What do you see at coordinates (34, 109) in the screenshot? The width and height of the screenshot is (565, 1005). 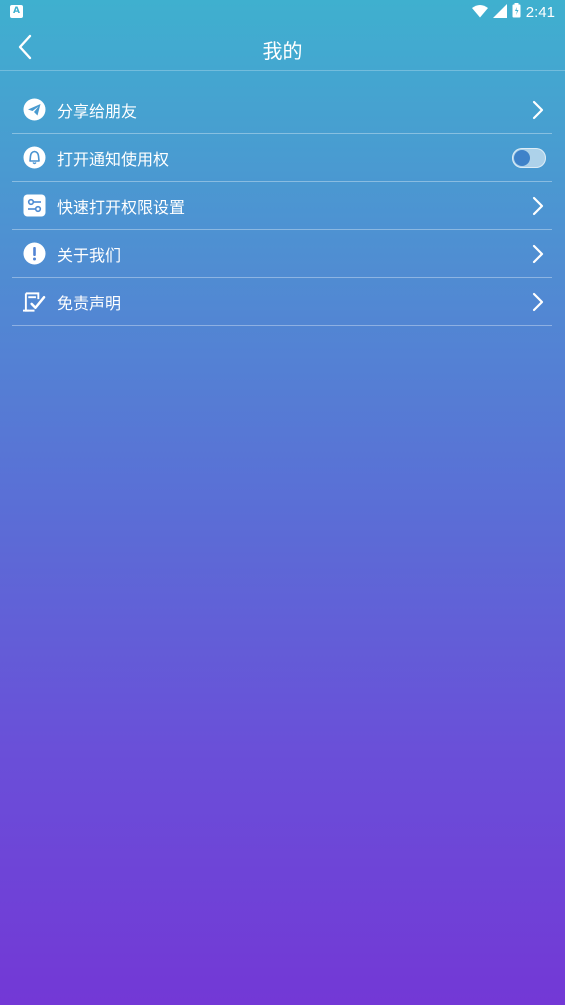 I see `share-send-icon` at bounding box center [34, 109].